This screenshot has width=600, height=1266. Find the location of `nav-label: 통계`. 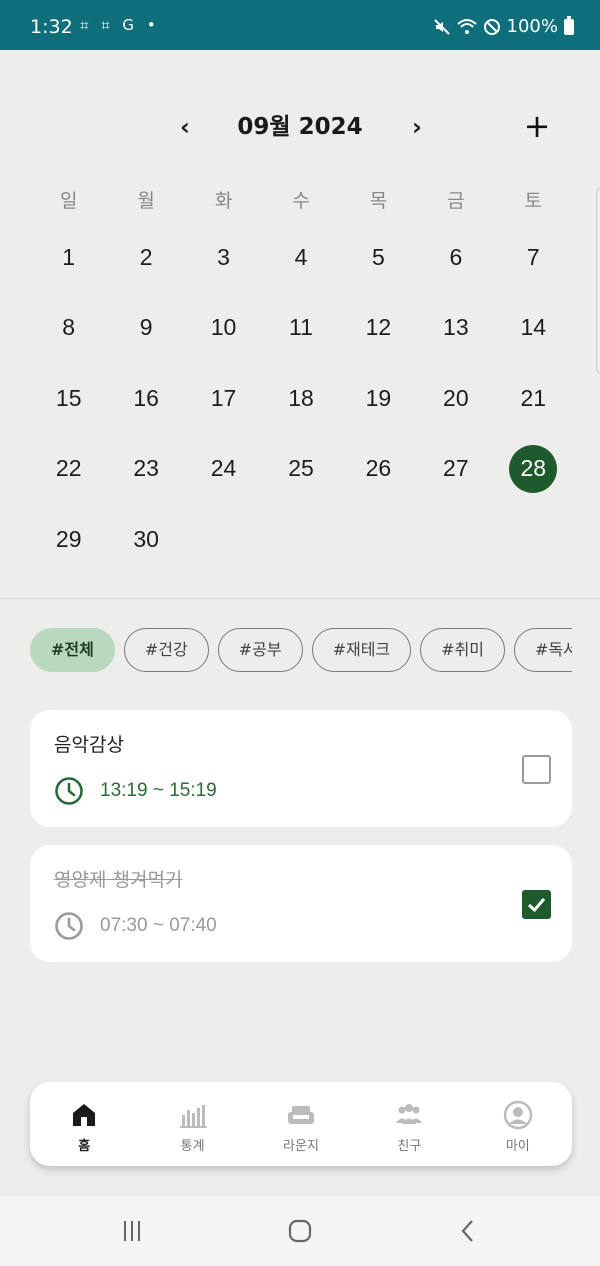

nav-label: 통계 is located at coordinates (192, 1146).